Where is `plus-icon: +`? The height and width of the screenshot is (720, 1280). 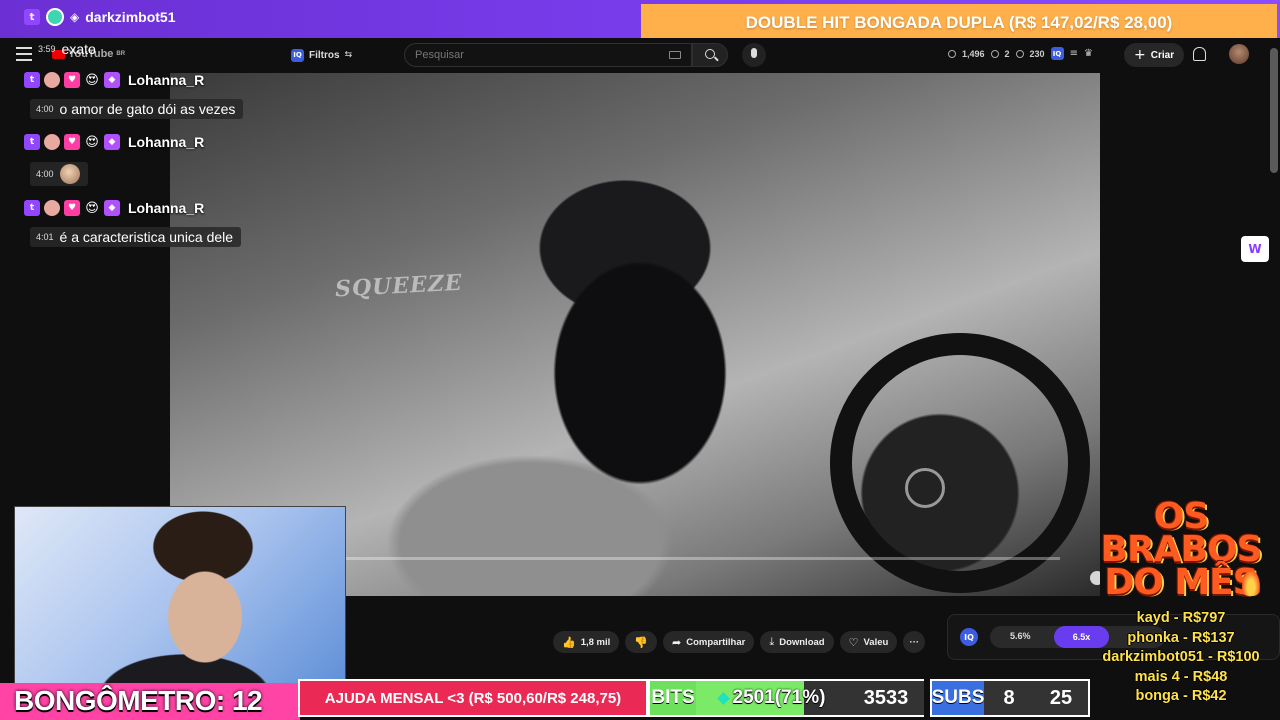 plus-icon: + is located at coordinates (1140, 55).